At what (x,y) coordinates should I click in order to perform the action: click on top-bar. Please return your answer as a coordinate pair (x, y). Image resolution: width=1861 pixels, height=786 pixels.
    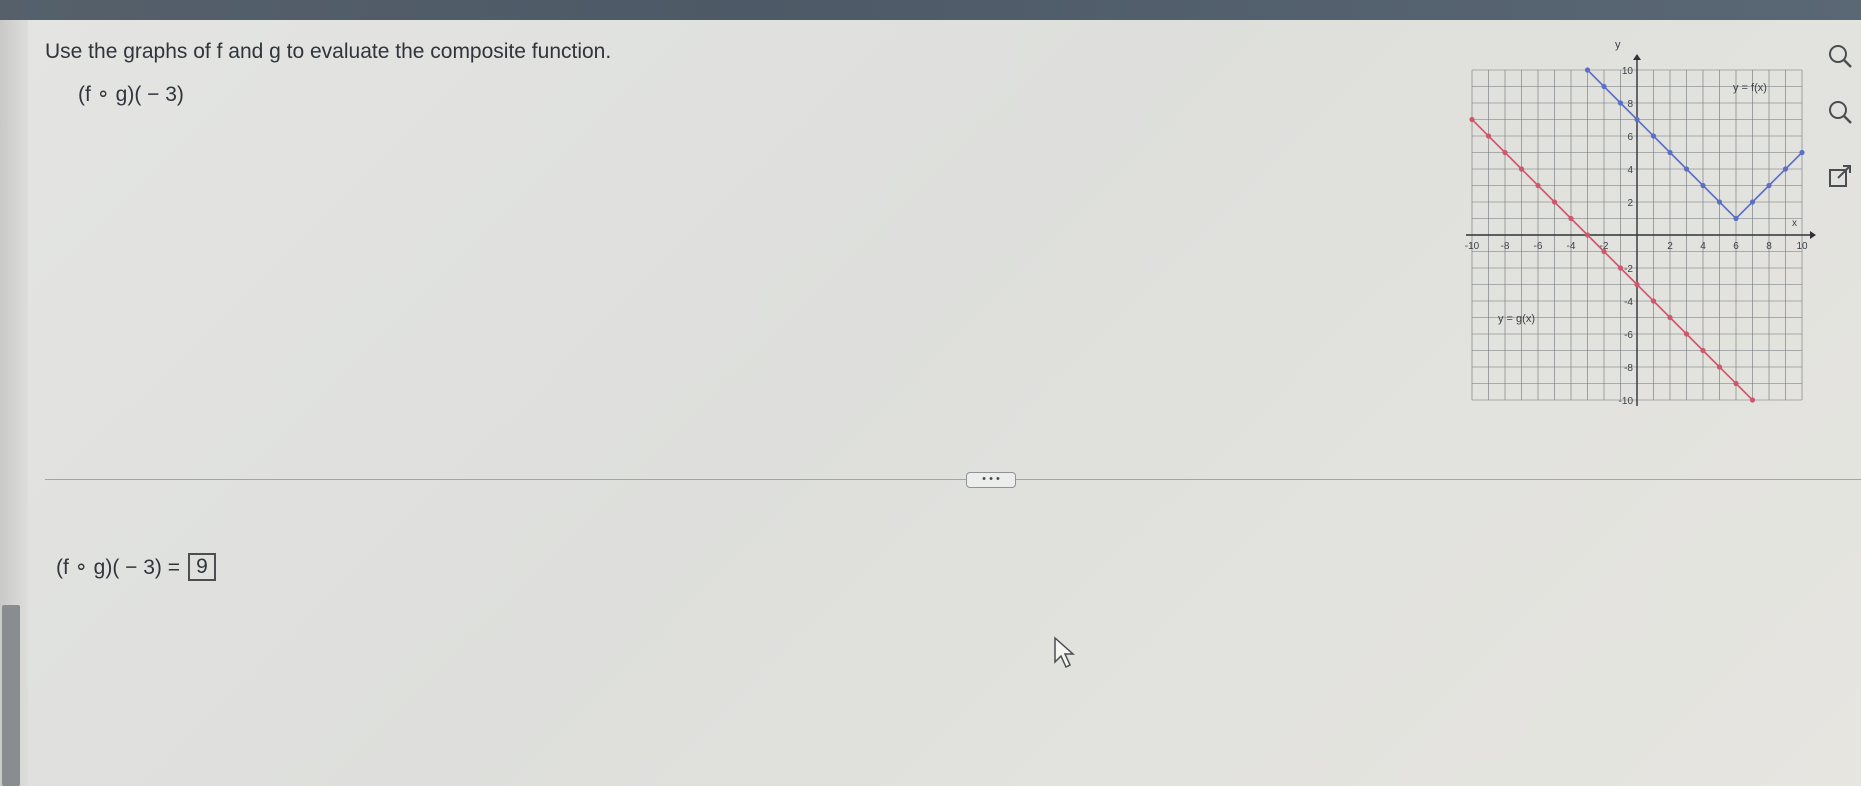
    Looking at the image, I should click on (930, 10).